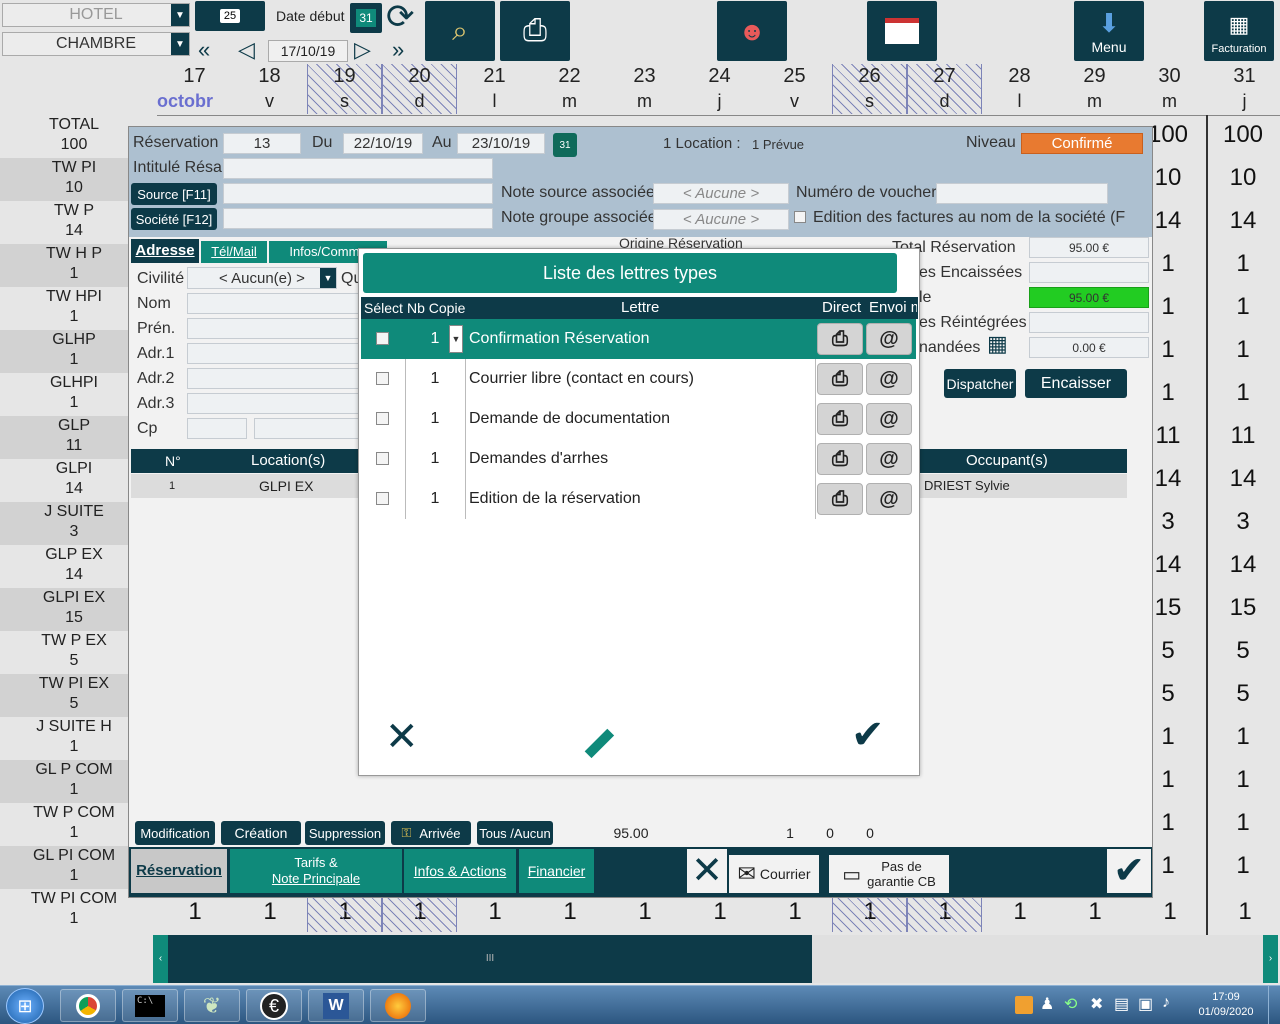 The image size is (1280, 1024). What do you see at coordinates (868, 735) in the screenshot?
I see `validate-icon: ✔` at bounding box center [868, 735].